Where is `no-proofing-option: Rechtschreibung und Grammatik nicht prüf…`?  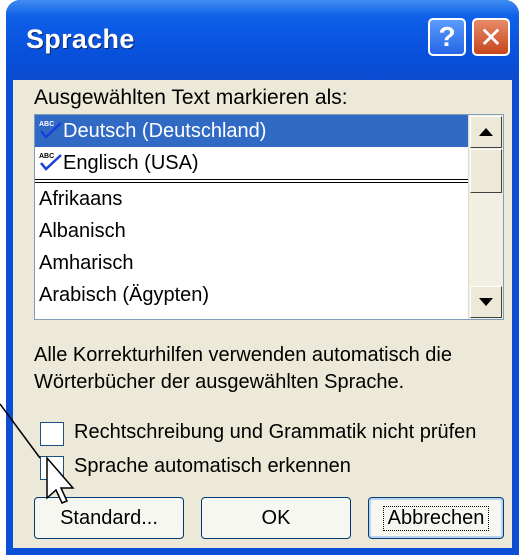 no-proofing-option: Rechtschreibung und Grammatik nicht prüf… is located at coordinates (275, 434).